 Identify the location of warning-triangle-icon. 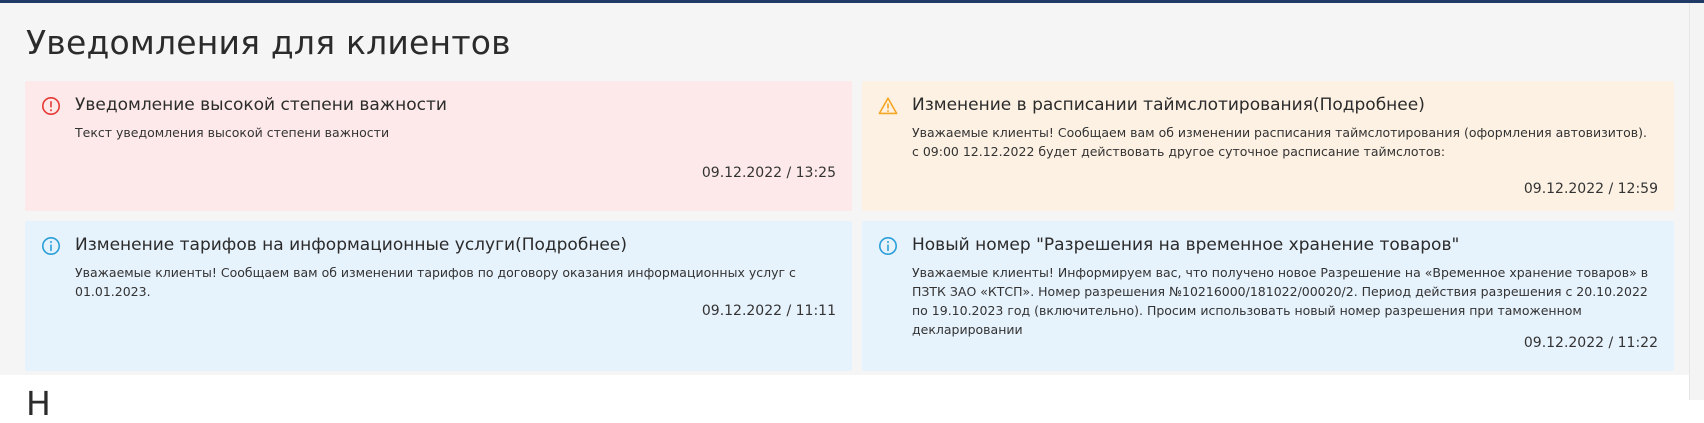
(888, 106).